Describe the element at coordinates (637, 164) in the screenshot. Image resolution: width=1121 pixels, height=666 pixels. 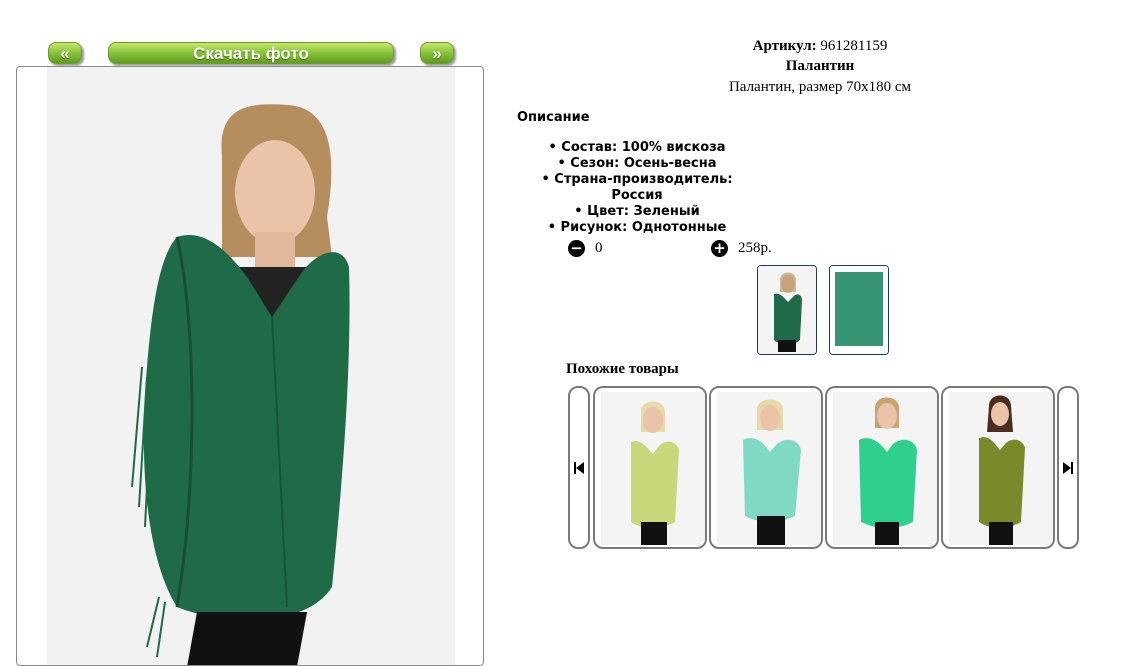
I see `description-item: Сезон: Осень-весна` at that location.